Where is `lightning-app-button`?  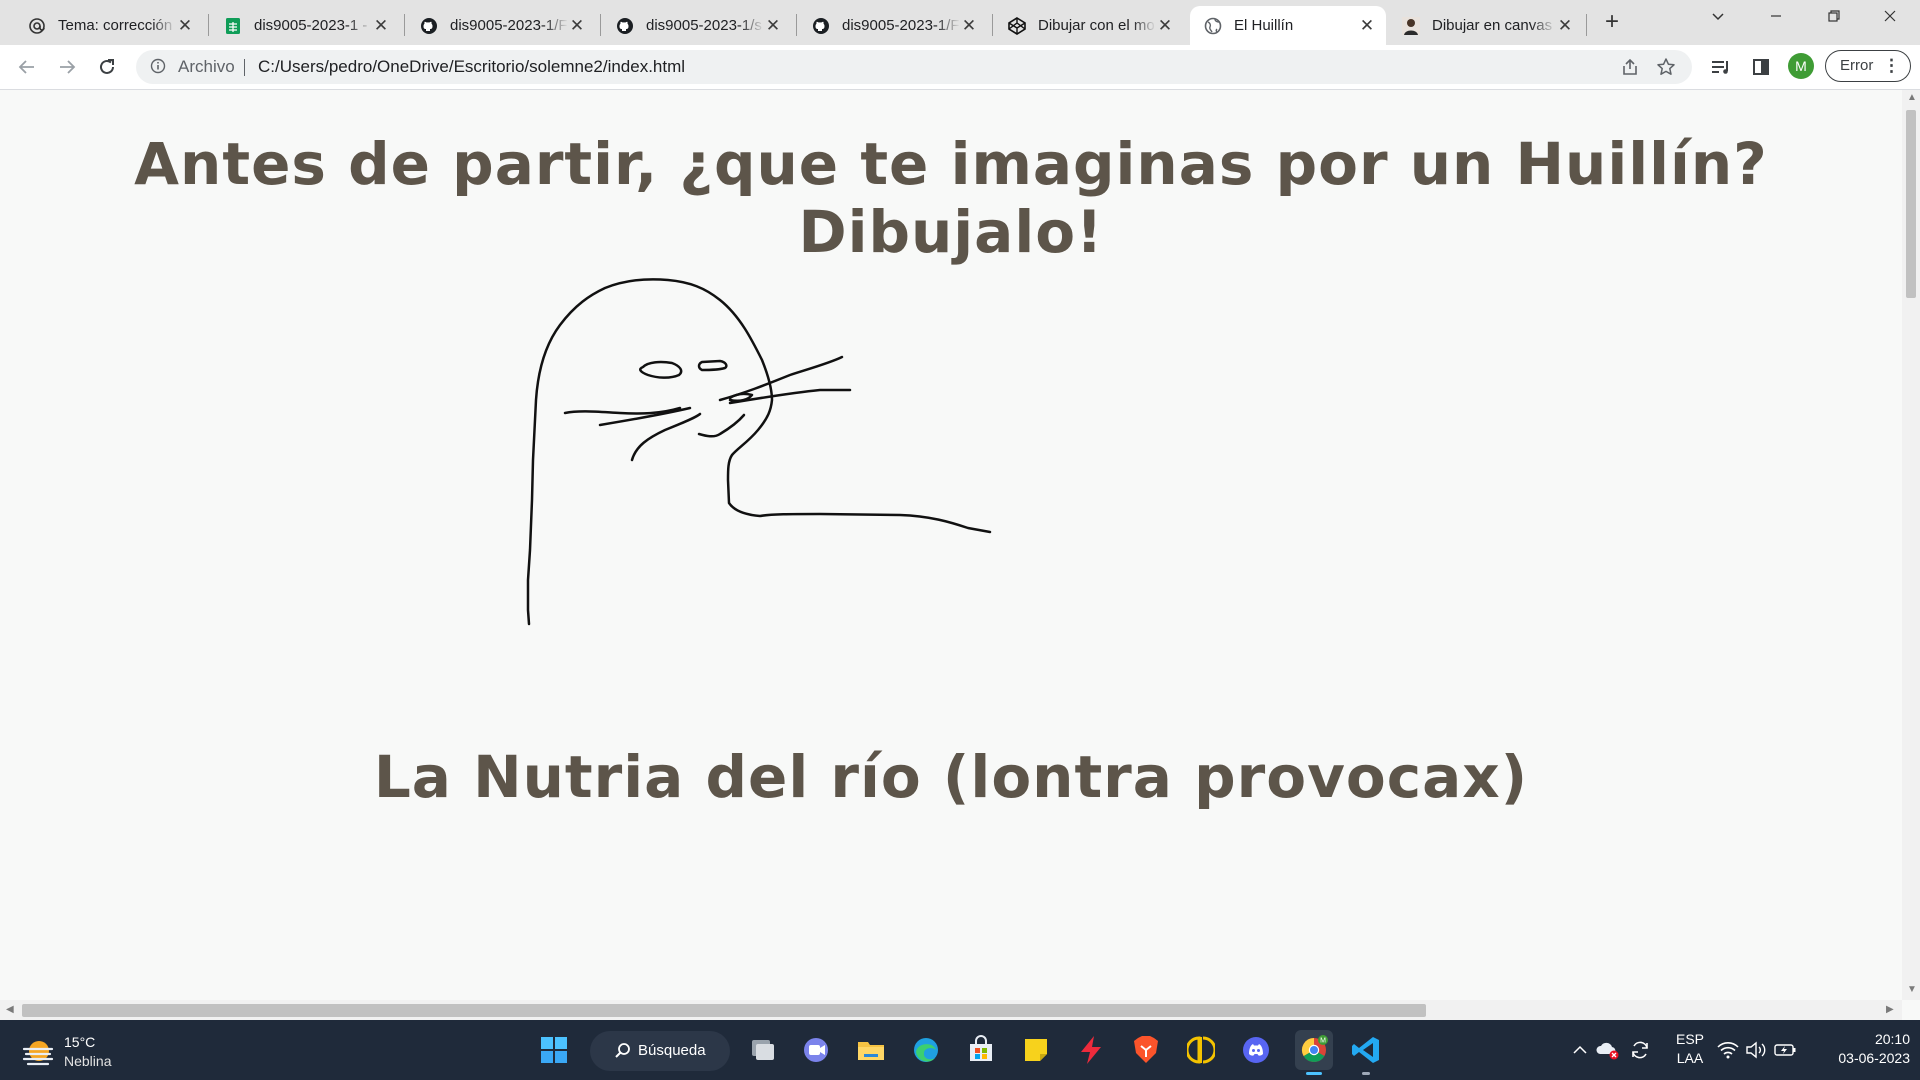 lightning-app-button is located at coordinates (1091, 1050).